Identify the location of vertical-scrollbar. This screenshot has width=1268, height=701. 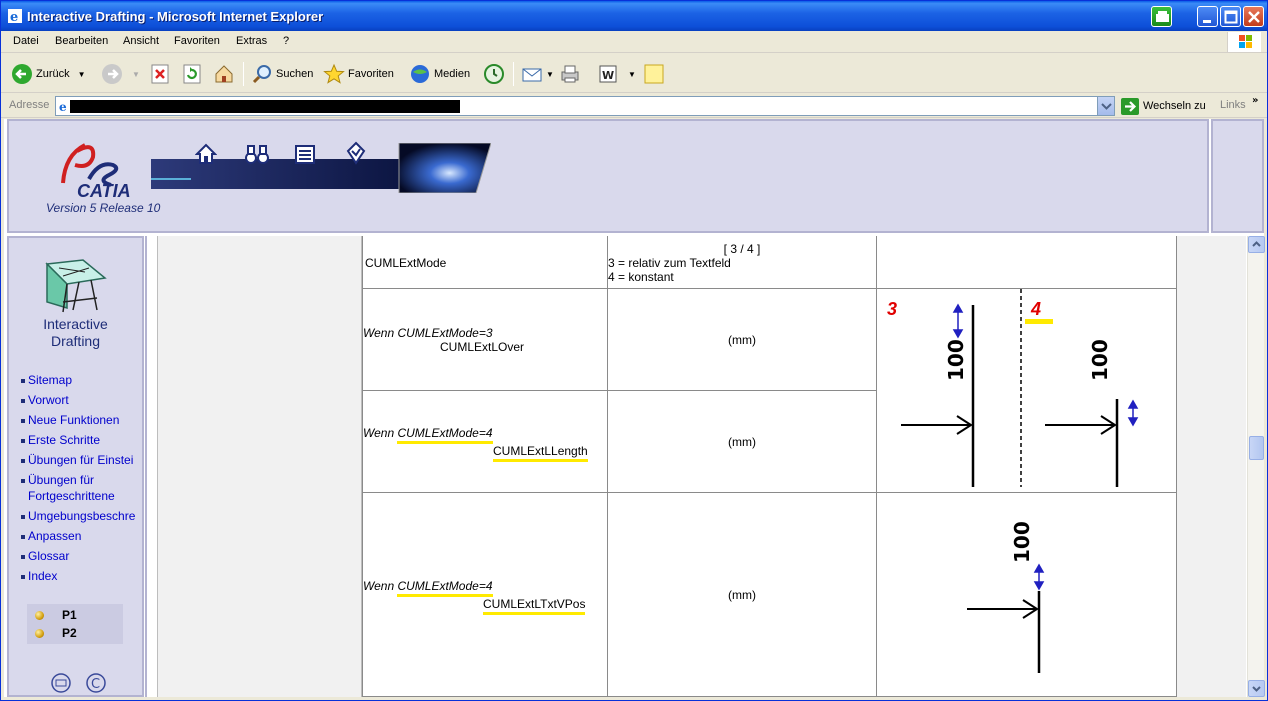
(1256, 466).